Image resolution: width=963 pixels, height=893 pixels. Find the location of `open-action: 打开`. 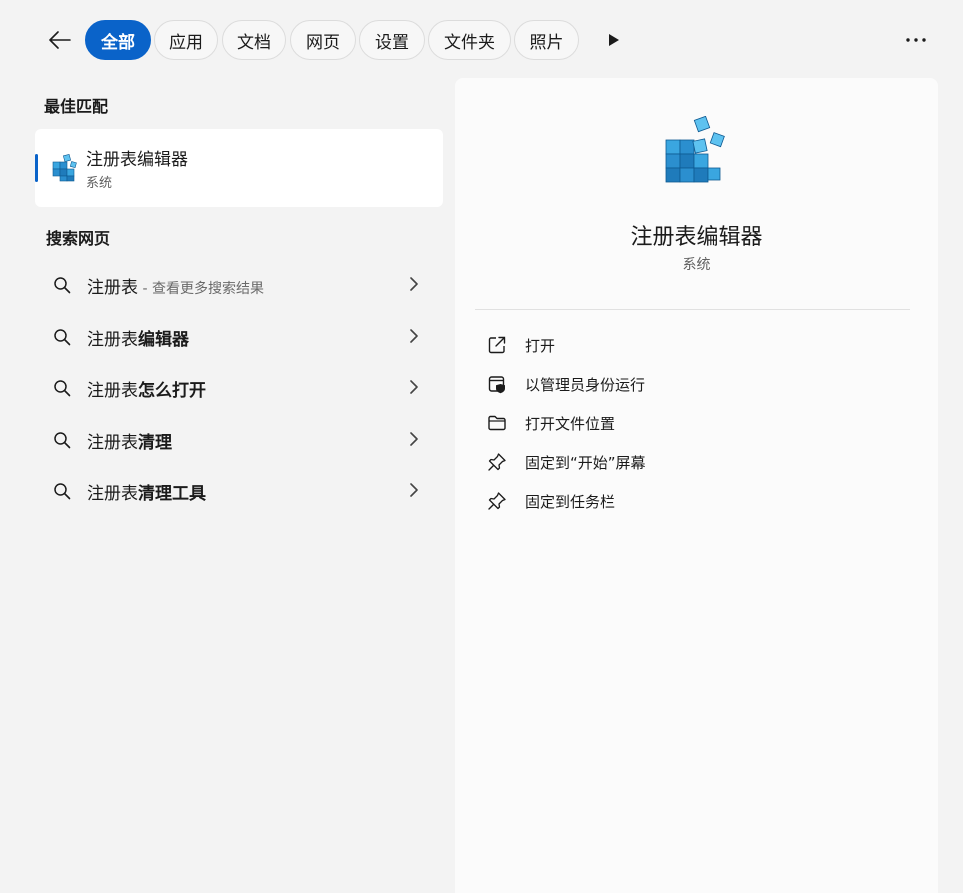

open-action: 打开 is located at coordinates (697, 345).